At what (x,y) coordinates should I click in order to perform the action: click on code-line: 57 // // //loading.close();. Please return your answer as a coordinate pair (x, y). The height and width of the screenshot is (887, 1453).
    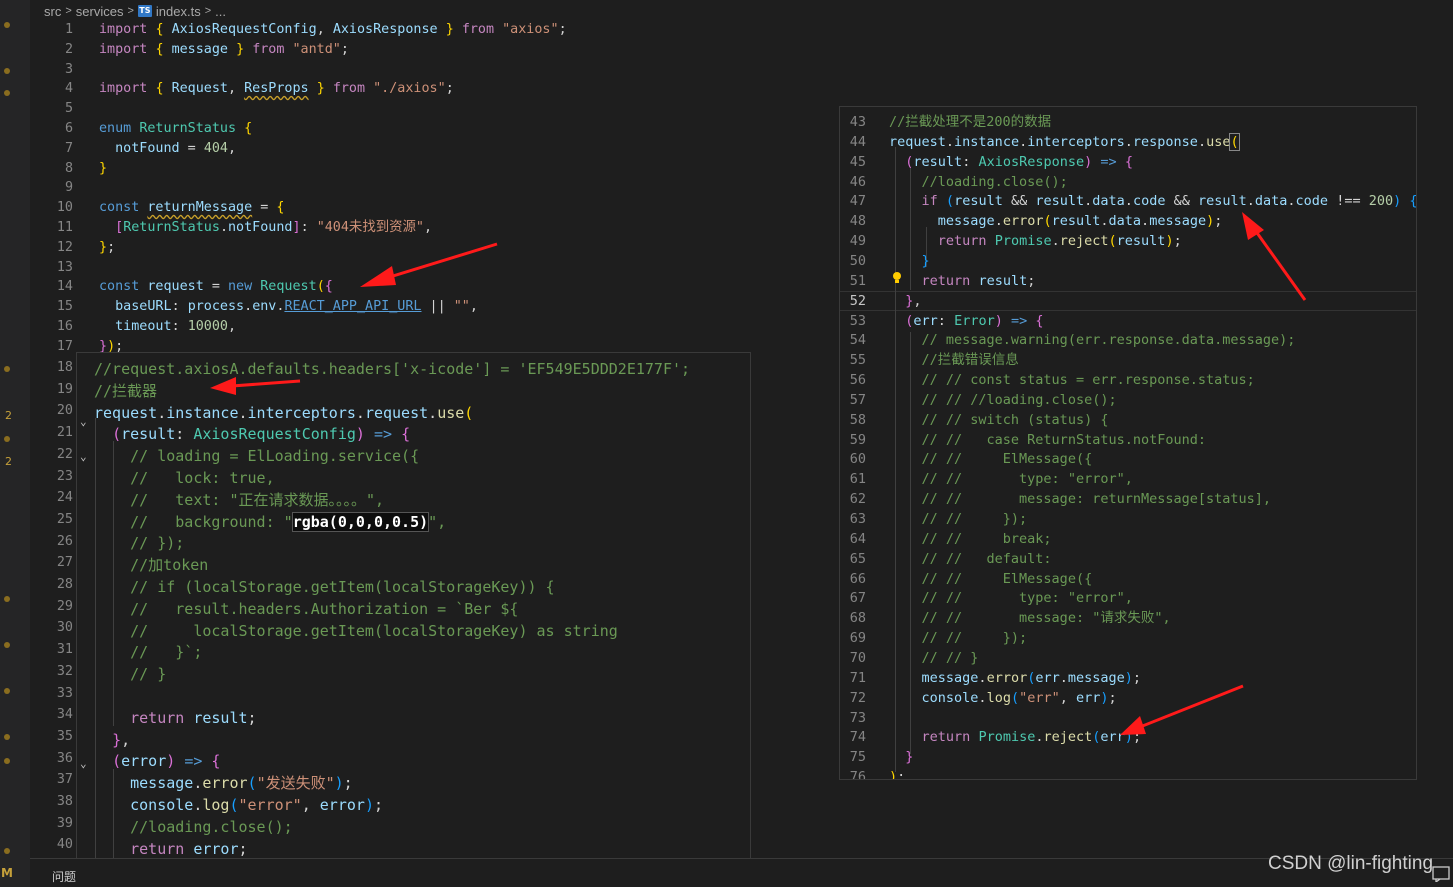
    Looking at the image, I should click on (978, 401).